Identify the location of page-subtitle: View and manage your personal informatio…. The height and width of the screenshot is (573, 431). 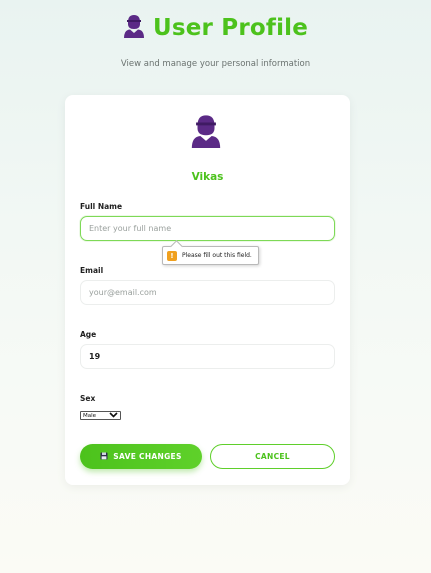
(215, 64).